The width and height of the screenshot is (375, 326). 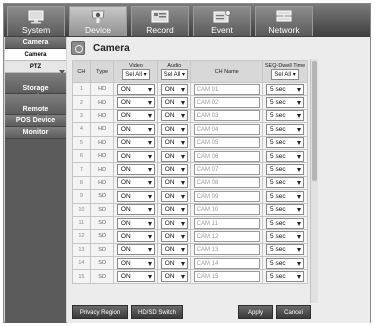 I want to click on channel-name-field: CAM 13, so click(x=226, y=250).